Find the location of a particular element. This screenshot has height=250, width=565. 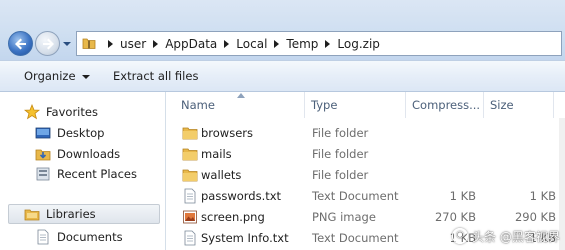

back-button is located at coordinates (20, 43).